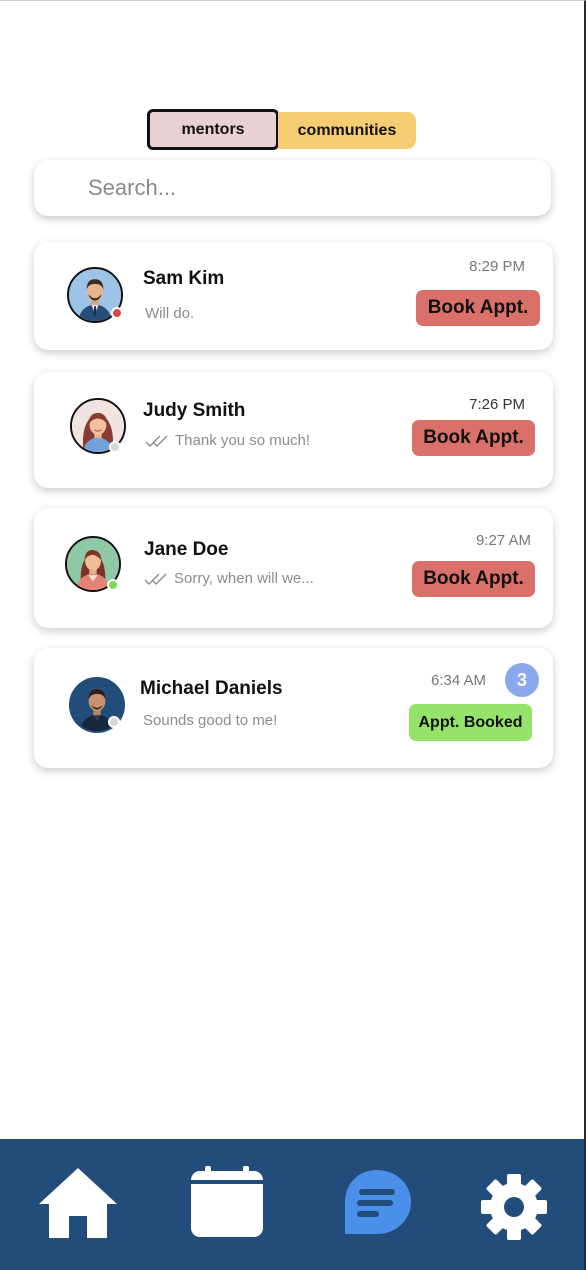 Image resolution: width=586 pixels, height=1270 pixels. I want to click on message-time: 6:34 AM, so click(459, 680).